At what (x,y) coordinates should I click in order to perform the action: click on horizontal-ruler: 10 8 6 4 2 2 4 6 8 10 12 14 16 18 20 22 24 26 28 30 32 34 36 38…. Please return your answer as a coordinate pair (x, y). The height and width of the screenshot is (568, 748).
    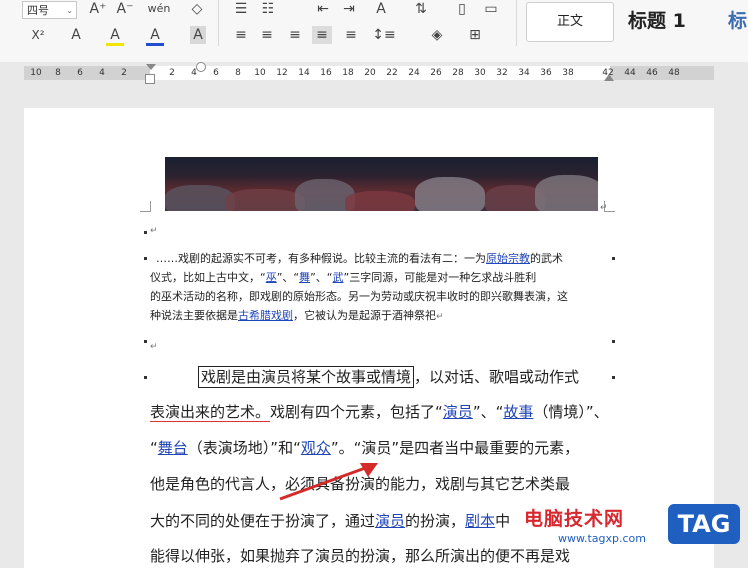
    Looking at the image, I should click on (374, 74).